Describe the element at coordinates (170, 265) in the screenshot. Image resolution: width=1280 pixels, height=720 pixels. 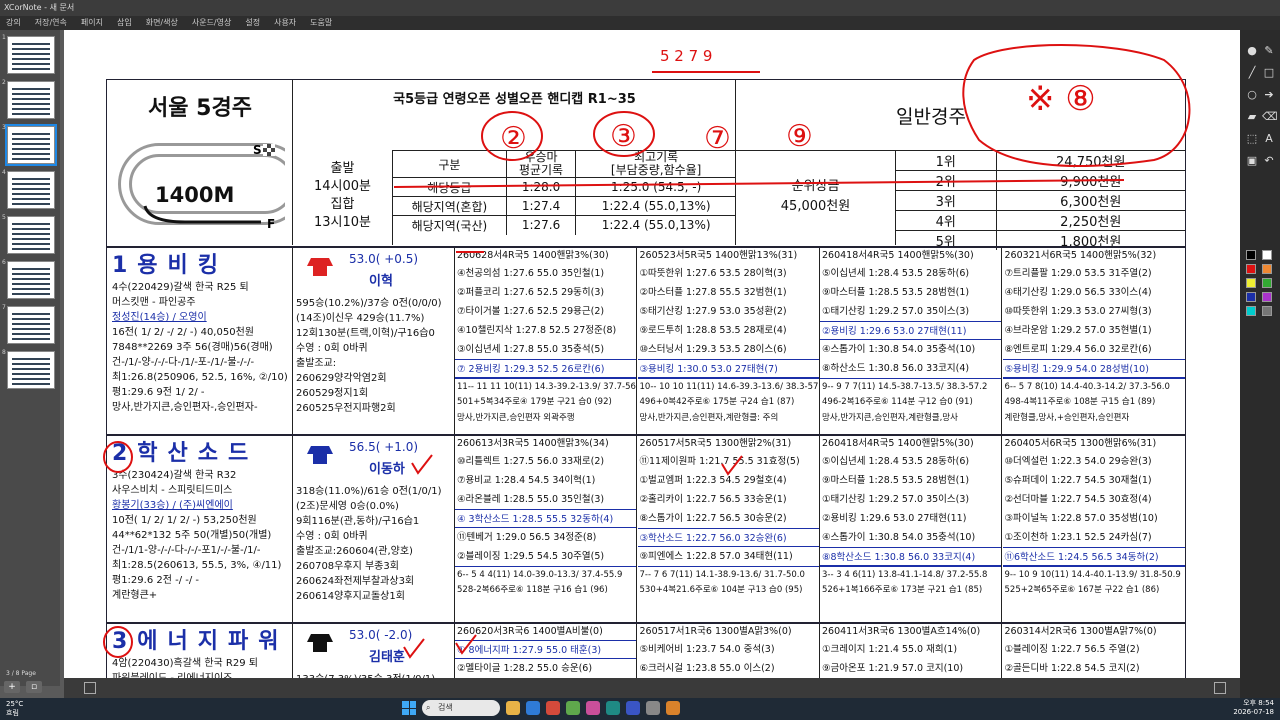
I see `horse-name: 1용비킹` at that location.